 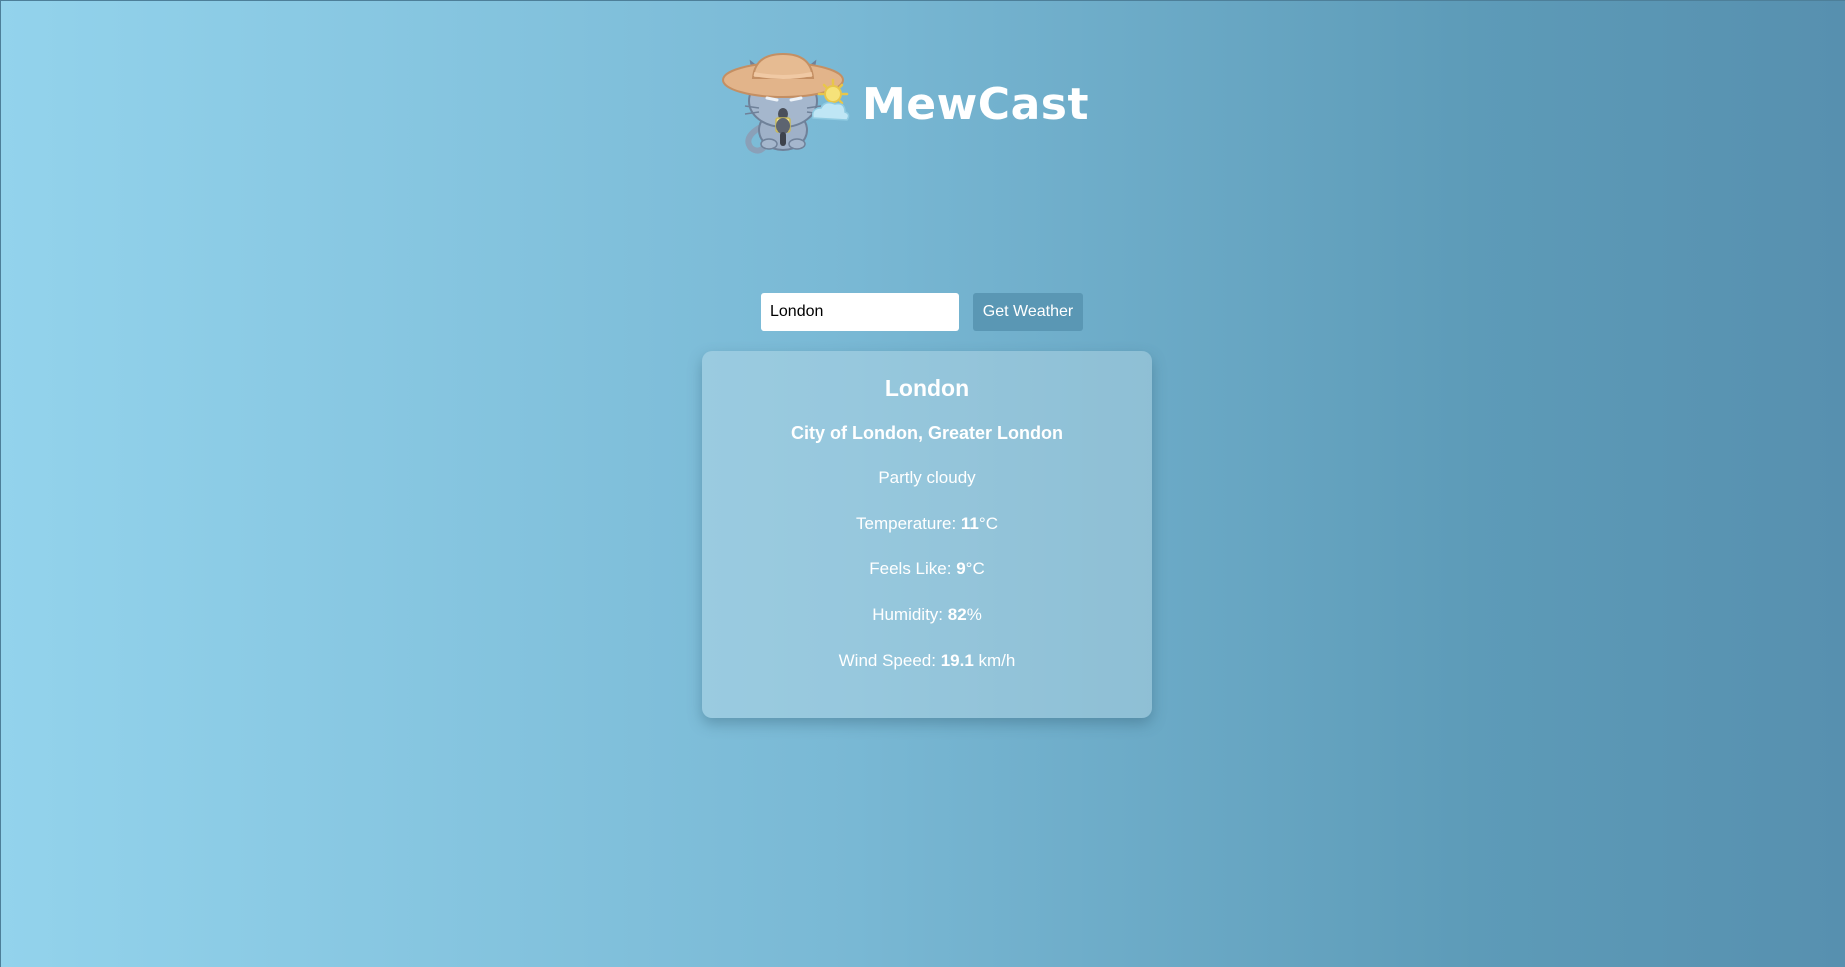 I want to click on wind-speed-row: Wind Speed: 19.1 km/h, so click(x=927, y=661).